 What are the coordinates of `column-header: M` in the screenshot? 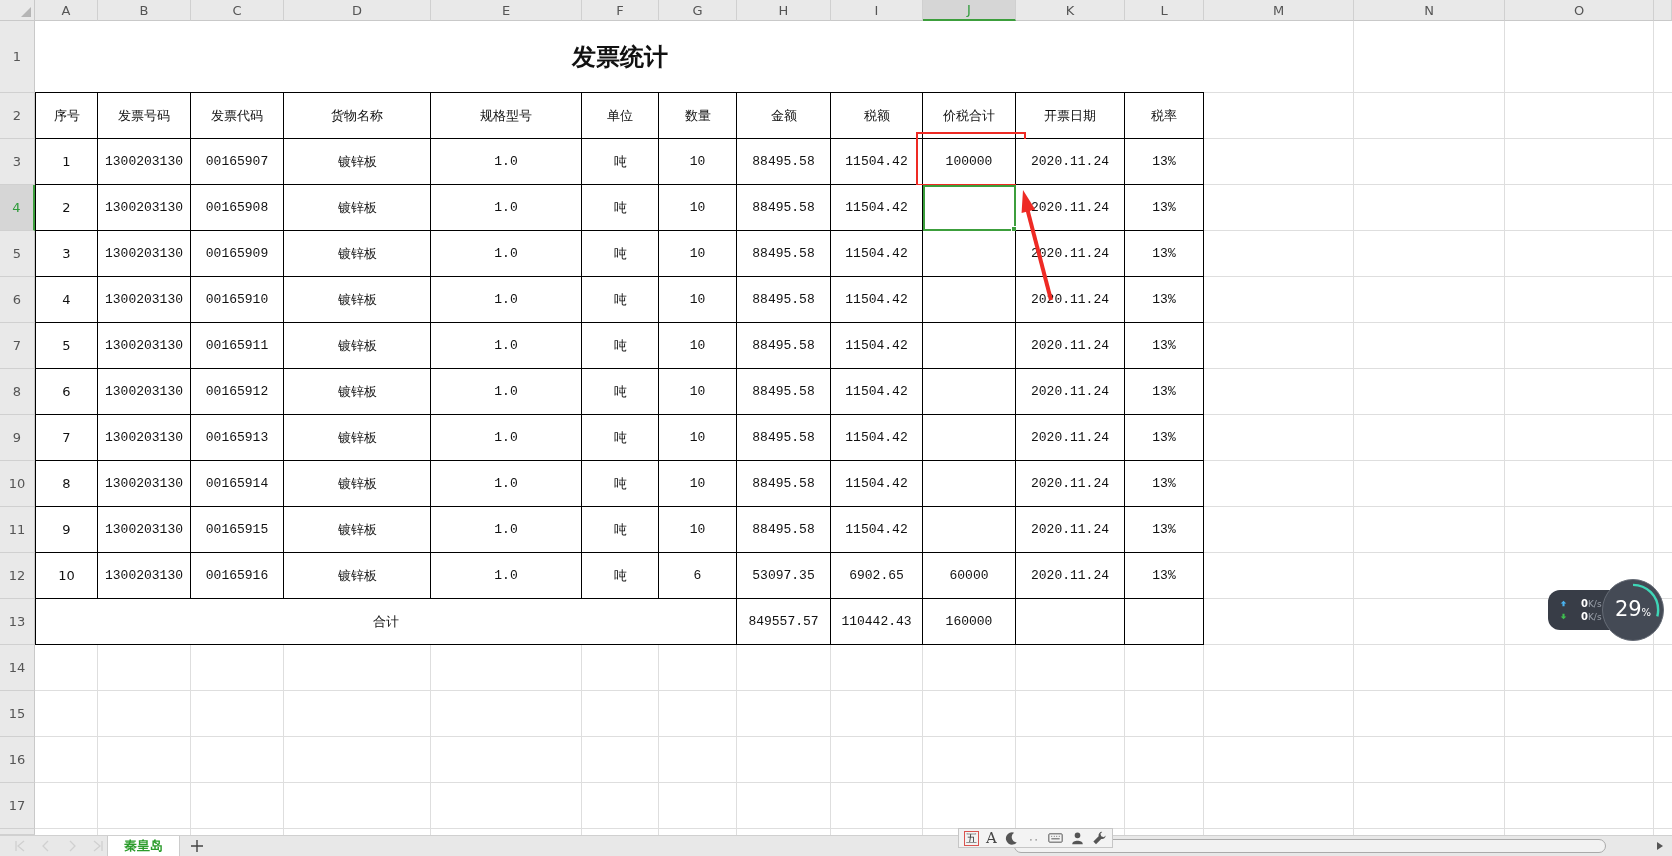 It's located at (1279, 10).